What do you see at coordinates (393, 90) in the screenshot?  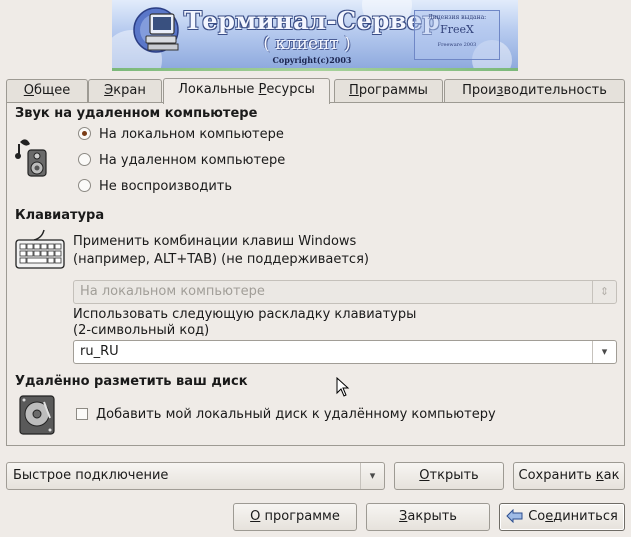 I see `tab-programs-label: рограммы` at bounding box center [393, 90].